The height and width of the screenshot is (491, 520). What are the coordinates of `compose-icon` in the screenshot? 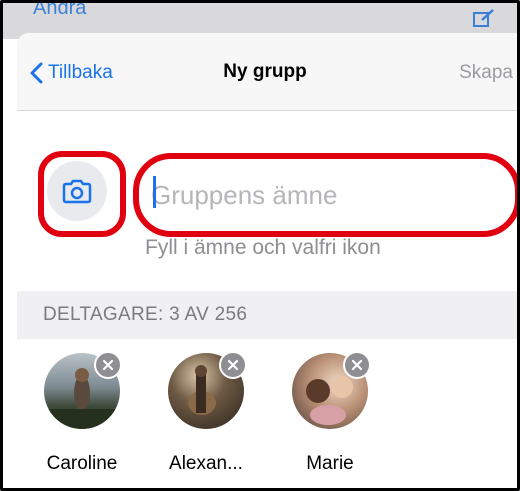 It's located at (483, 18).